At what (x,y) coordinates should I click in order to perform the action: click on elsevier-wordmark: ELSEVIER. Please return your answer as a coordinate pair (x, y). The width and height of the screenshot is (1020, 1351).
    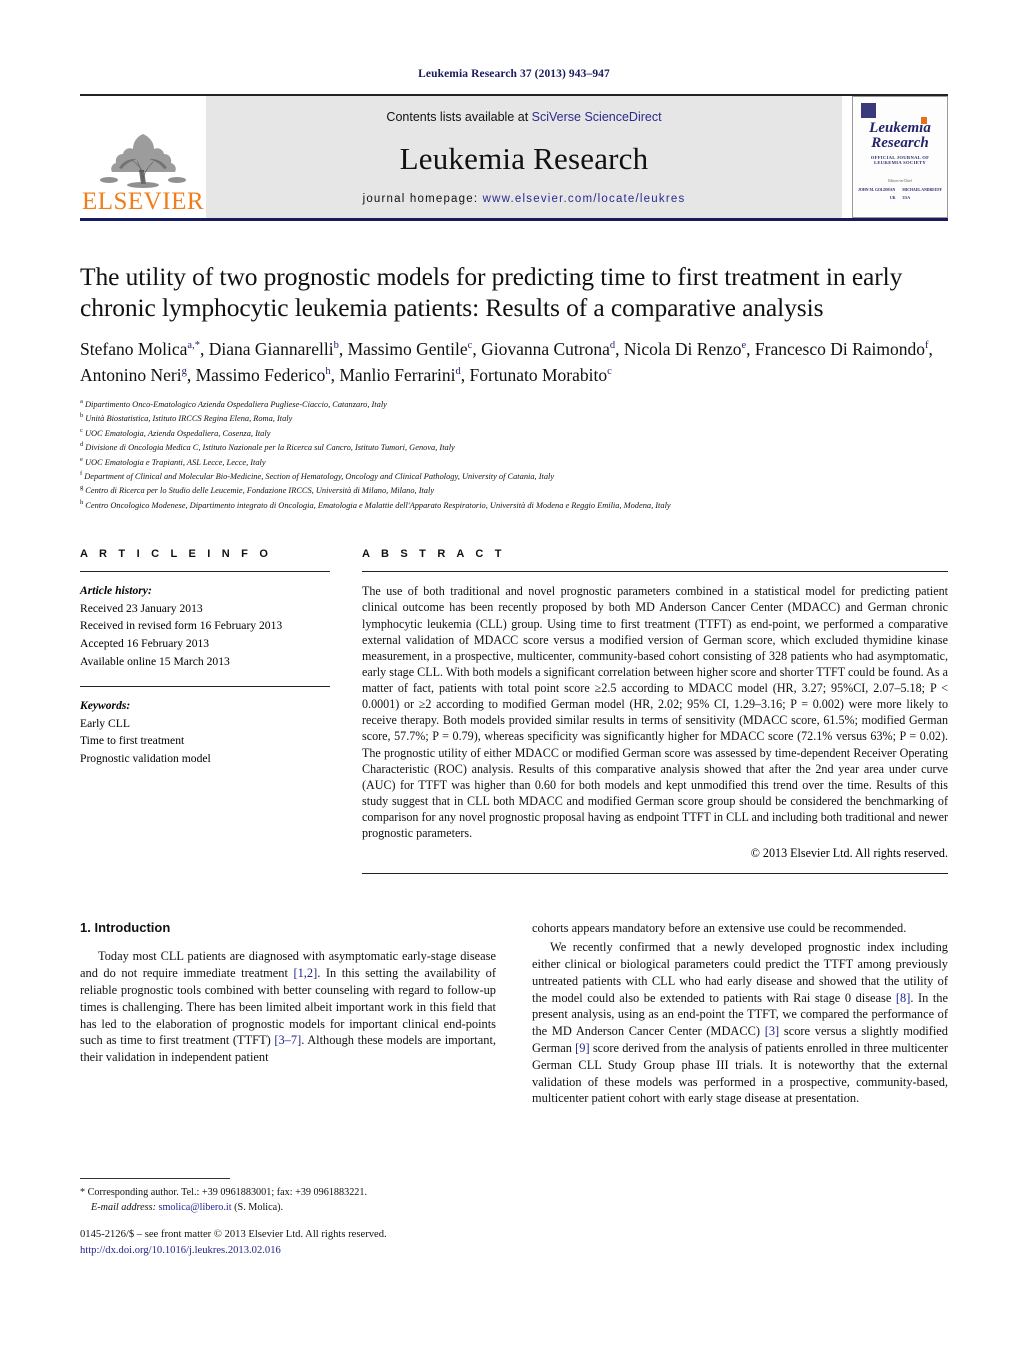
    Looking at the image, I should click on (143, 201).